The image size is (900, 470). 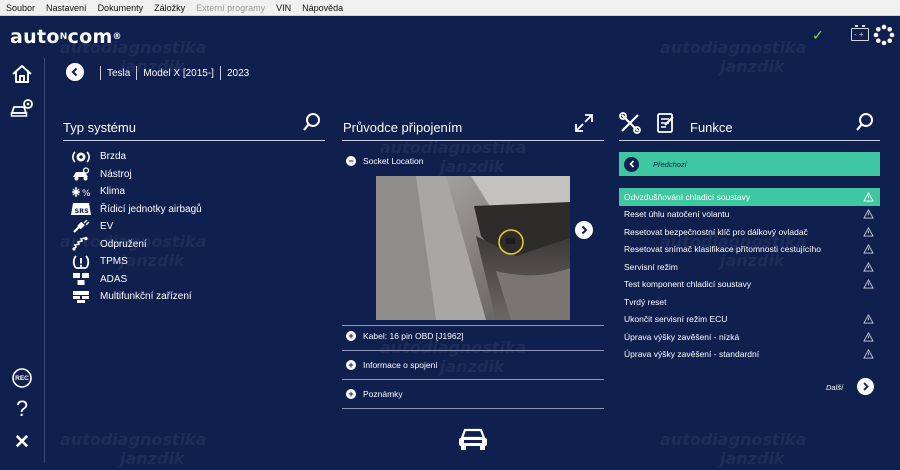 What do you see at coordinates (631, 164) in the screenshot?
I see `chevron-left-icon` at bounding box center [631, 164].